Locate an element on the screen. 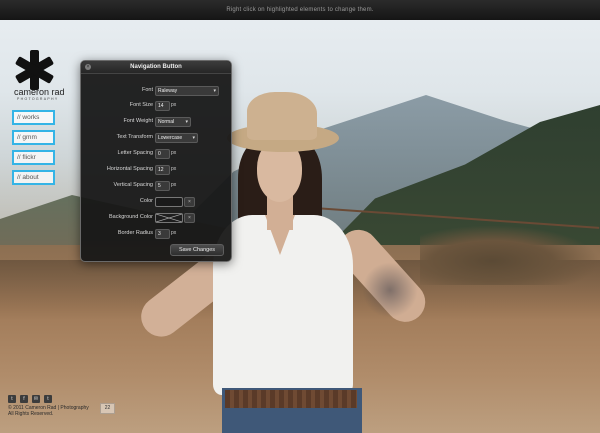  horizontal-spacing-row: Horizontal Spacing 12 px is located at coordinates (156, 170).